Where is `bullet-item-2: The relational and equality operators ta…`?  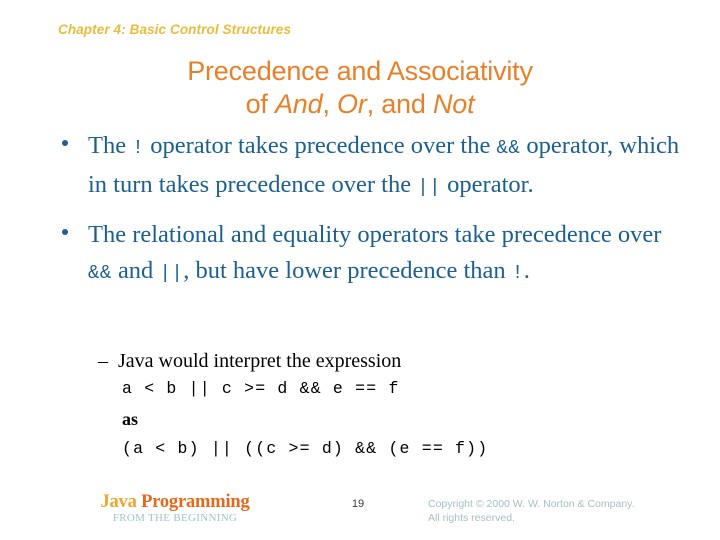
bullet-item-2: The relational and equality operators ta… is located at coordinates (360, 254).